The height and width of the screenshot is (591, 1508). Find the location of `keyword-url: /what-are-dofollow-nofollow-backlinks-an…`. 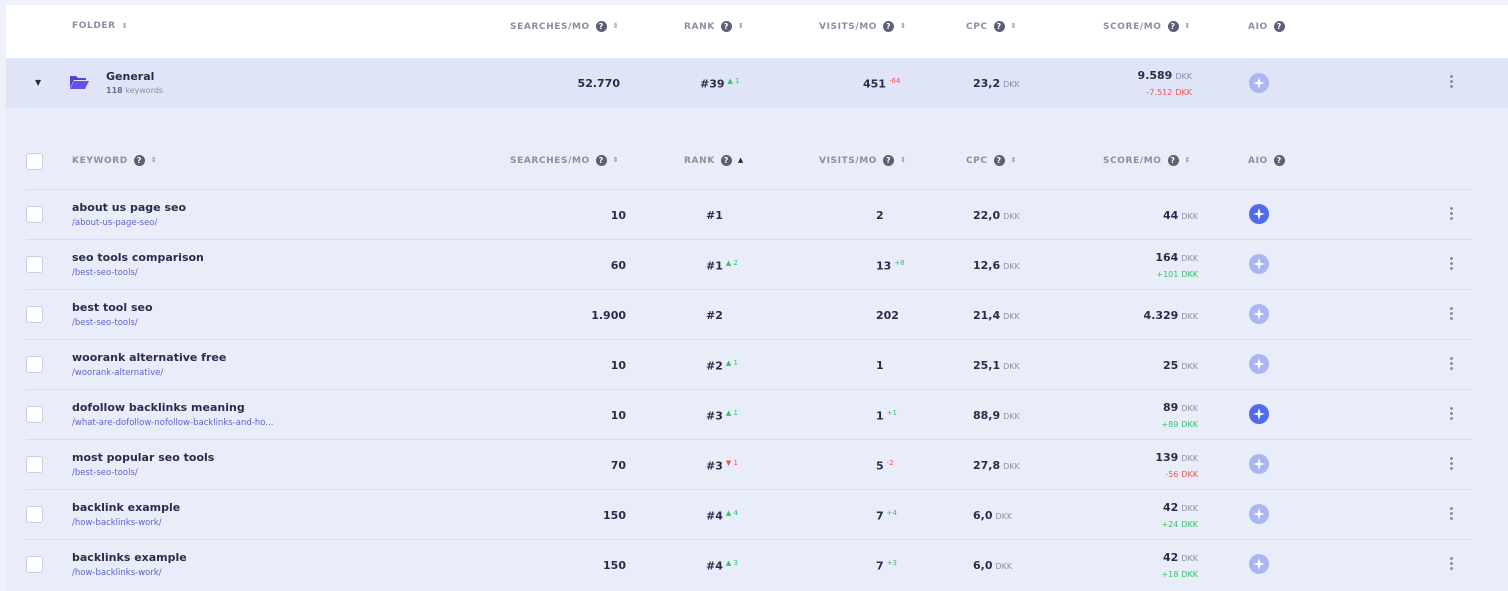

keyword-url: /what-are-dofollow-nofollow-backlinks-an… is located at coordinates (172, 423).